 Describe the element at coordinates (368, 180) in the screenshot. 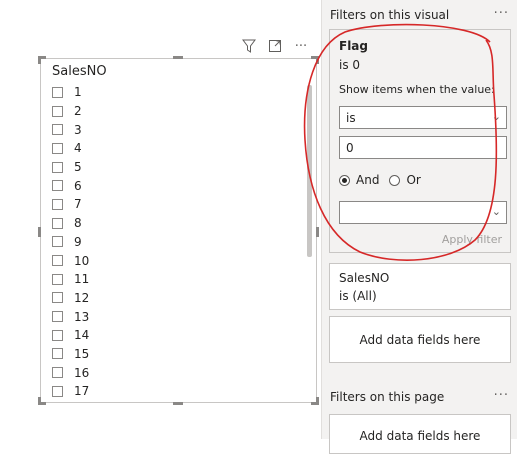

I see `and-label: And` at that location.